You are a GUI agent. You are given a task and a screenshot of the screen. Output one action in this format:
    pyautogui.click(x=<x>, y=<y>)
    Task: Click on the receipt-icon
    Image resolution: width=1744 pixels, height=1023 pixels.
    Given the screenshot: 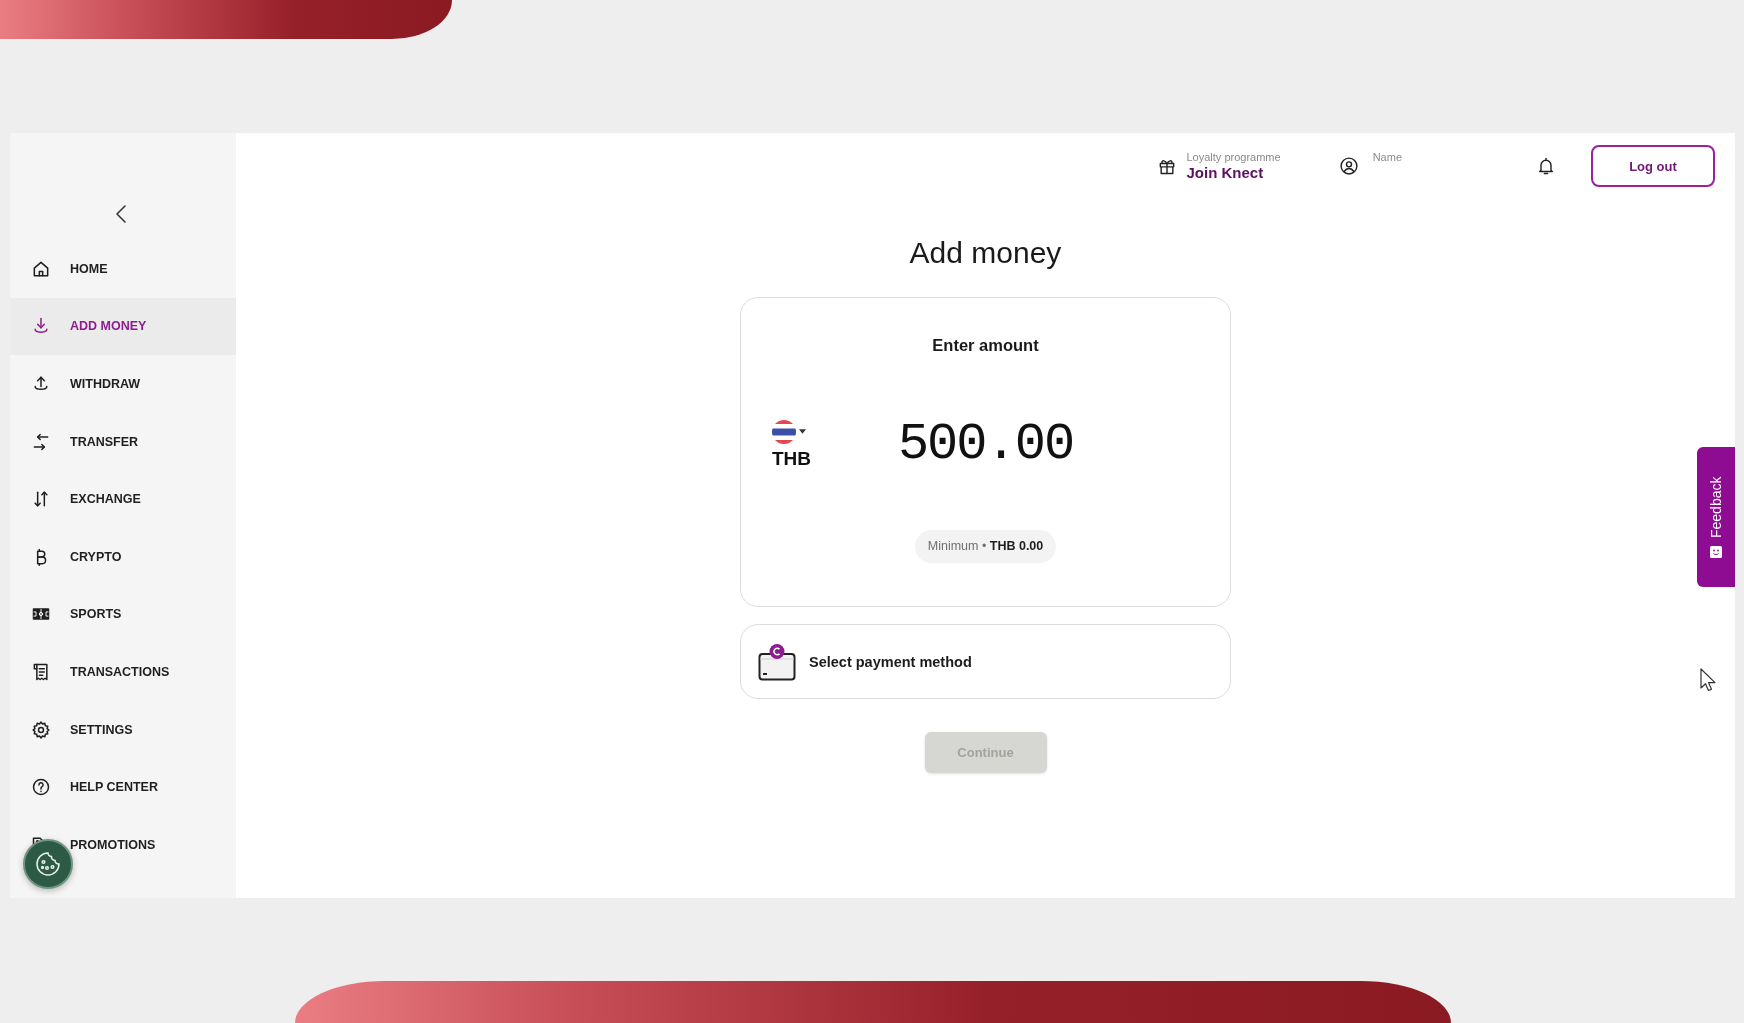 What is the action you would take?
    pyautogui.click(x=41, y=671)
    